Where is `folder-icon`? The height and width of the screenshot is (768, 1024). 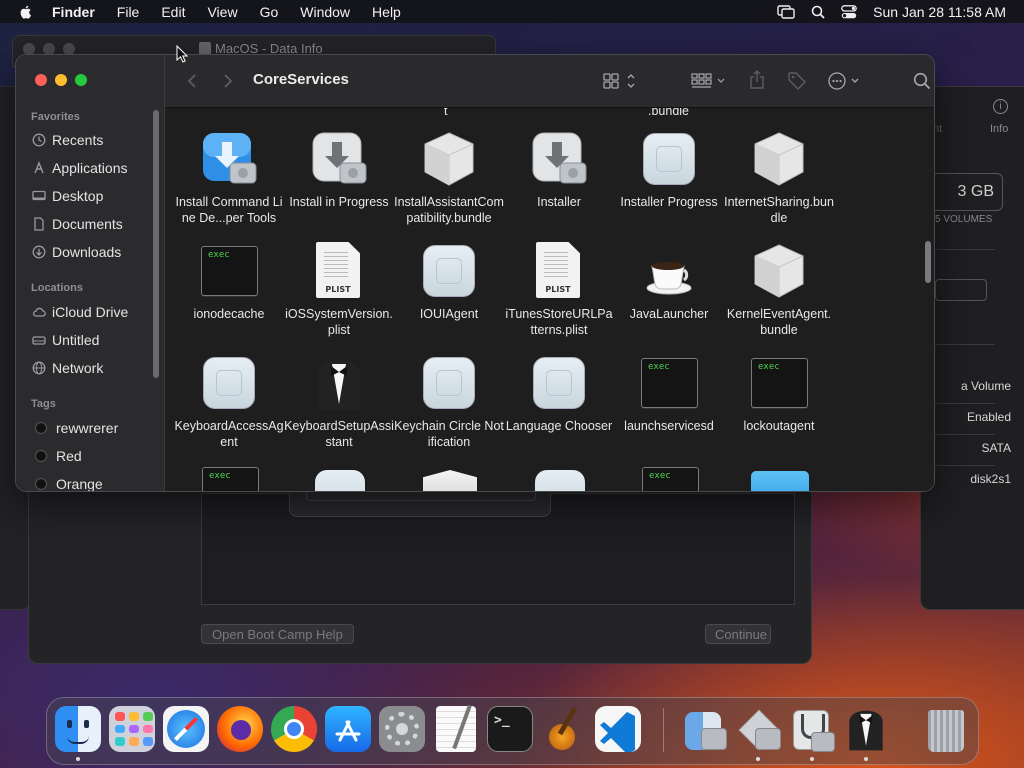
folder-icon is located at coordinates (780, 481).